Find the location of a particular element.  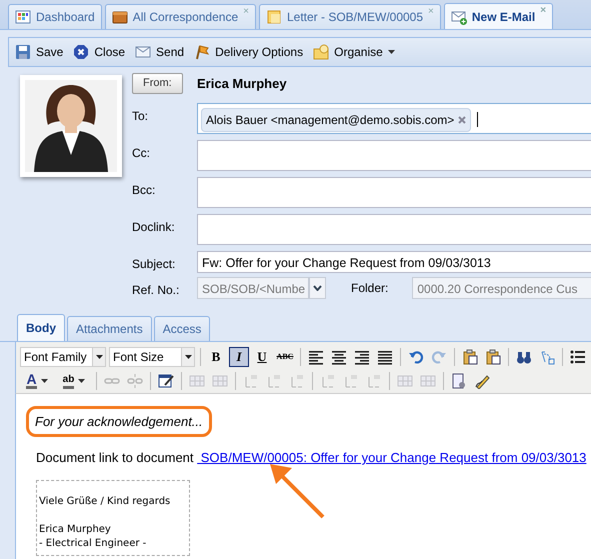

toolbar-button: Organise is located at coordinates (354, 52).